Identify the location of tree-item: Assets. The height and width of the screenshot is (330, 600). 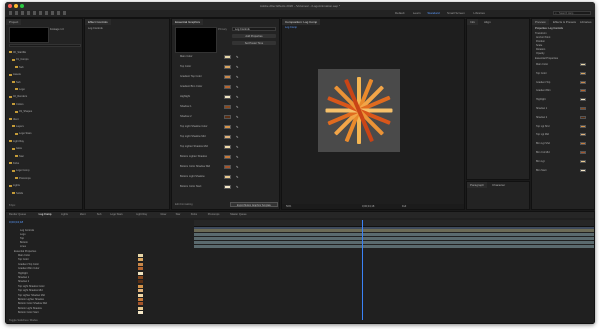
(15, 74).